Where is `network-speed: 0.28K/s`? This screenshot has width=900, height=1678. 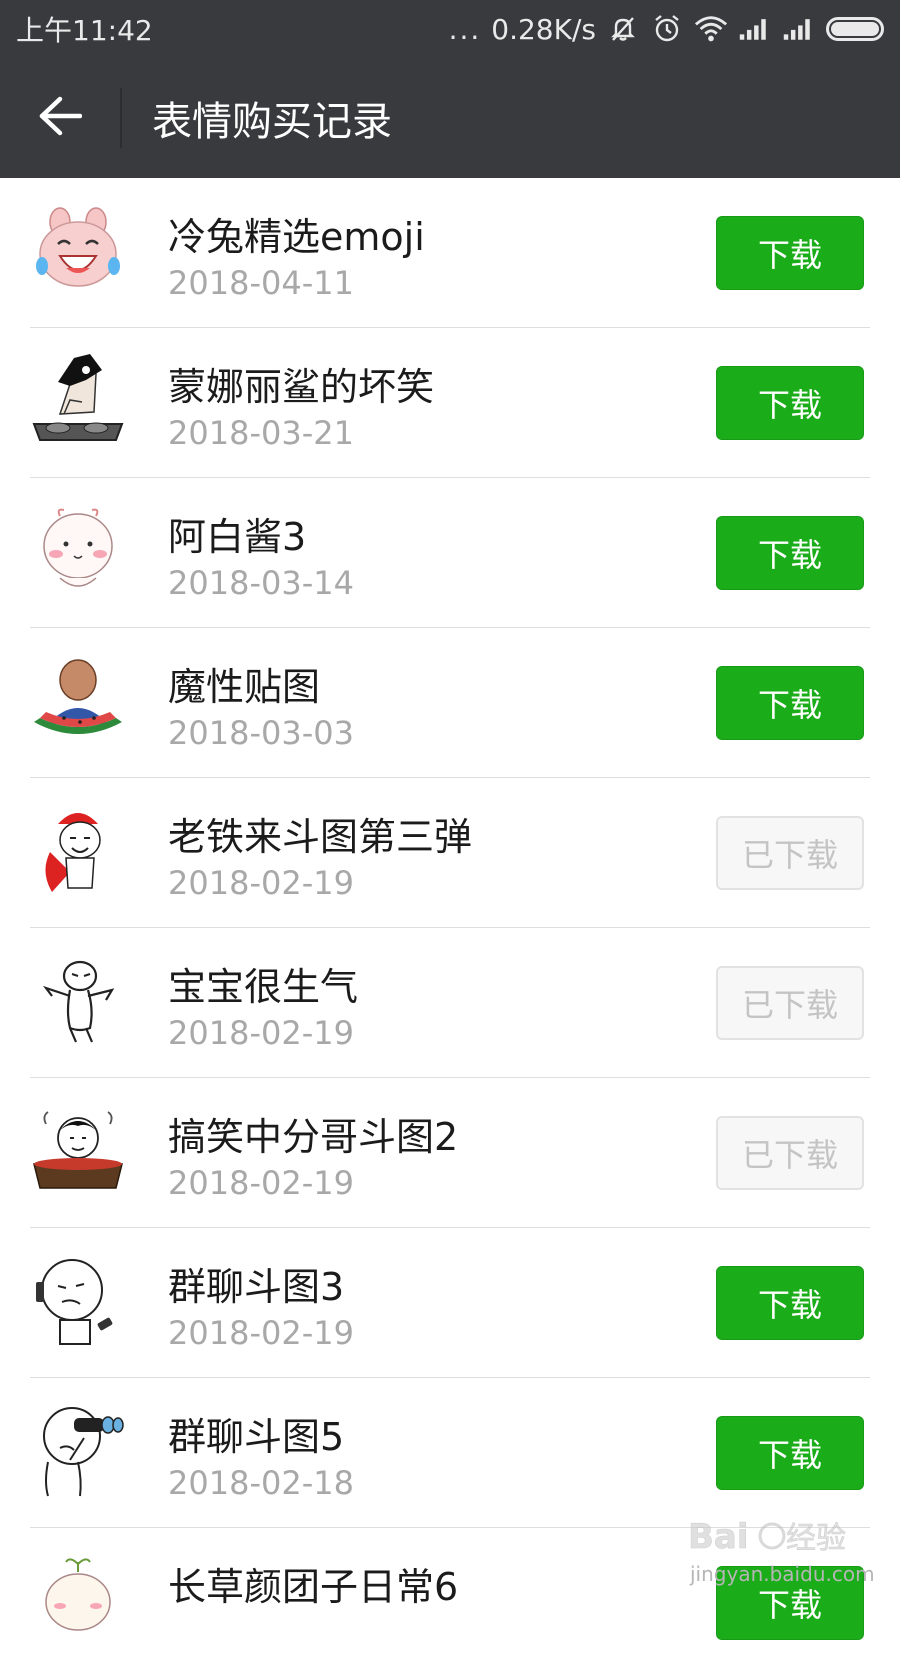 network-speed: 0.28K/s is located at coordinates (543, 29).